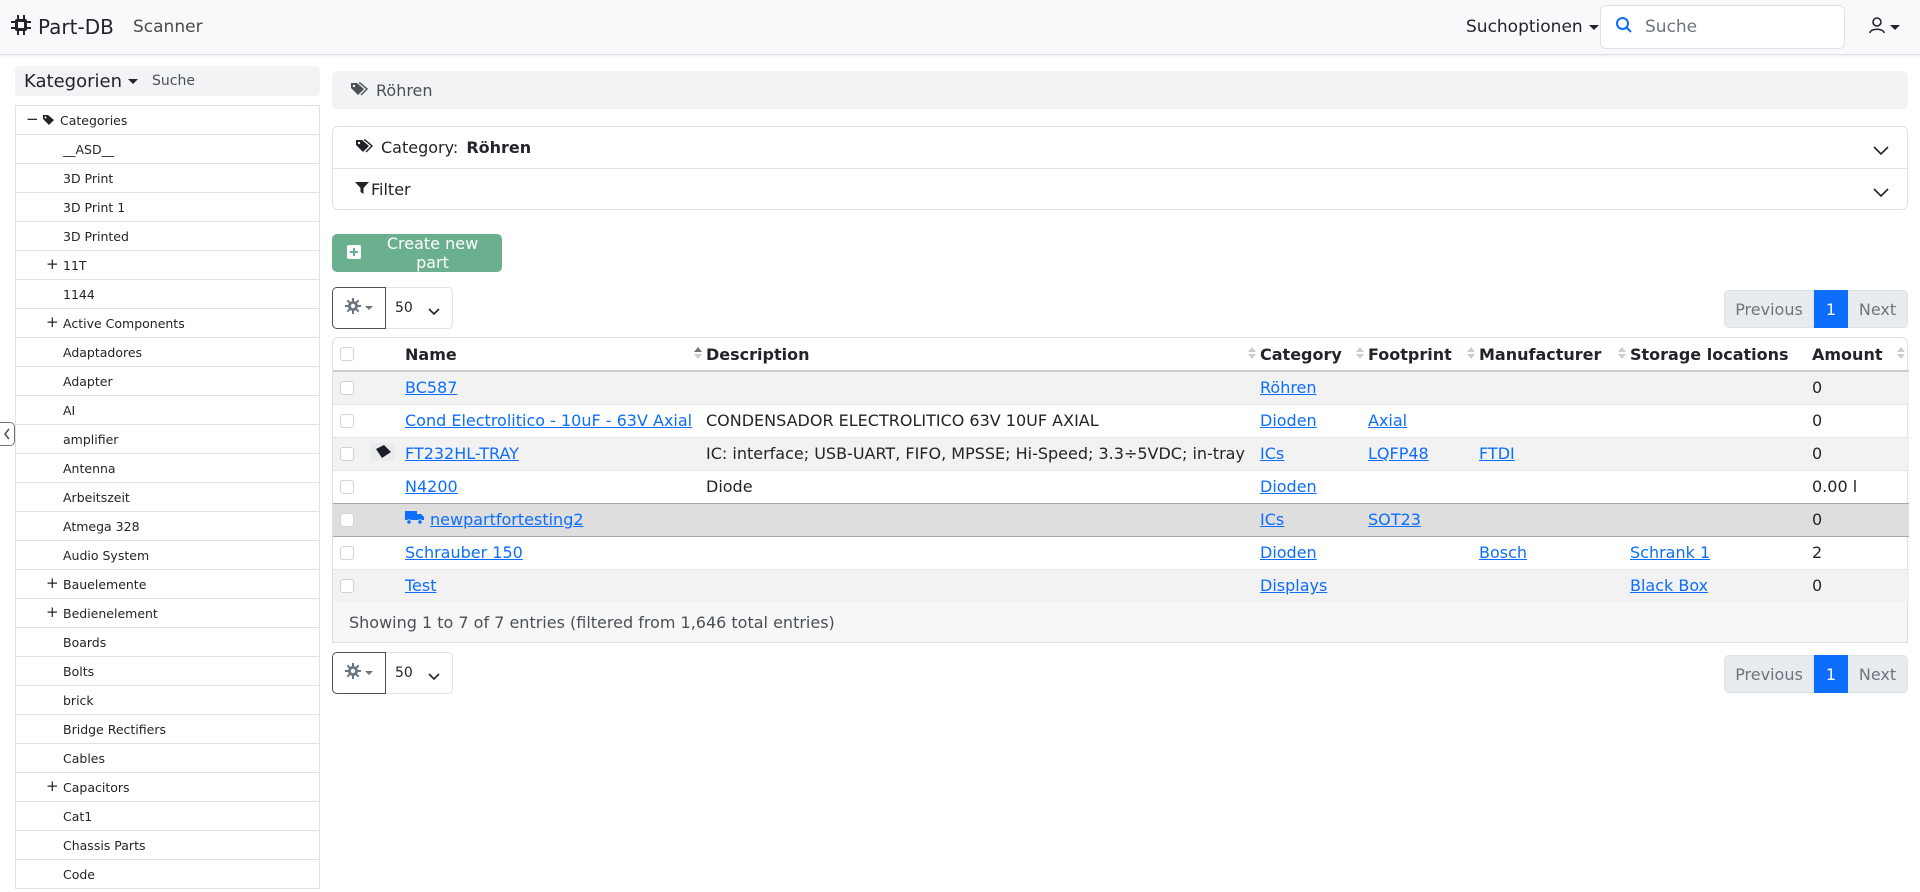 The height and width of the screenshot is (892, 1920). What do you see at coordinates (1288, 387) in the screenshot?
I see `category-link: Röhren` at bounding box center [1288, 387].